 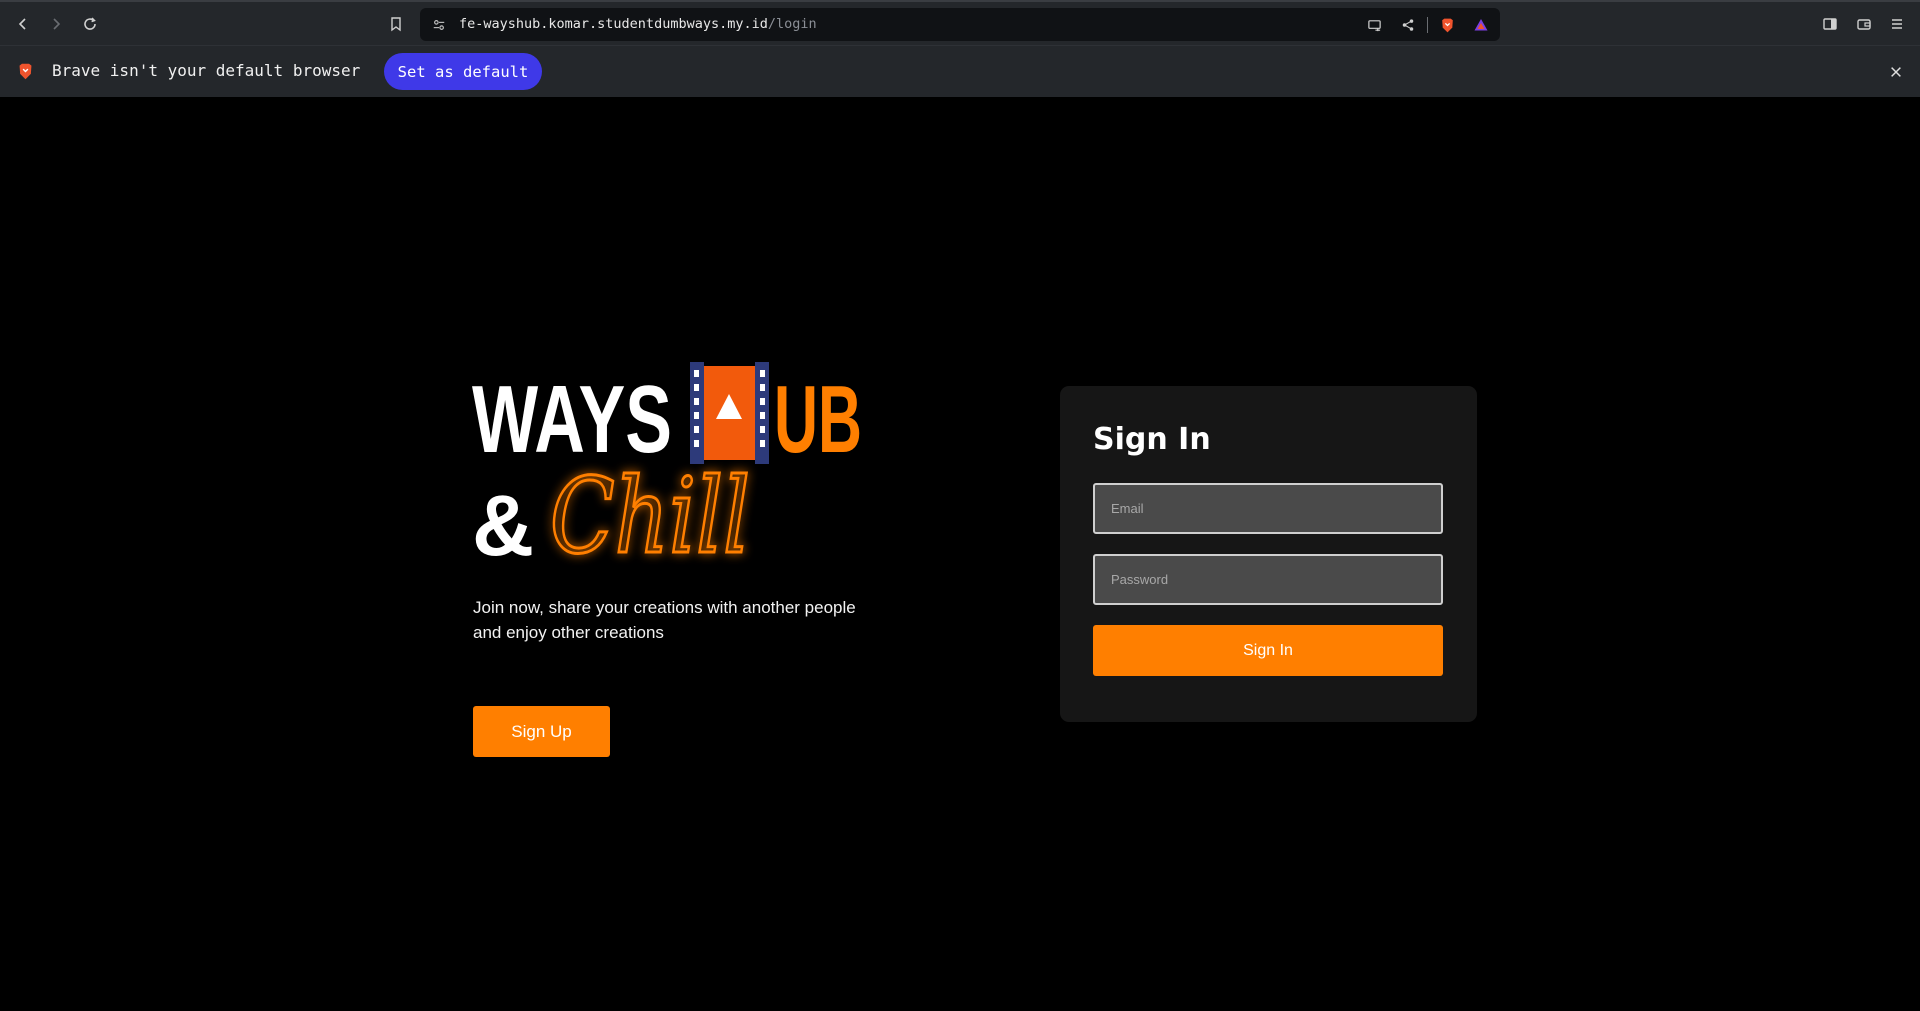 I want to click on share-icon, so click(x=1408, y=25).